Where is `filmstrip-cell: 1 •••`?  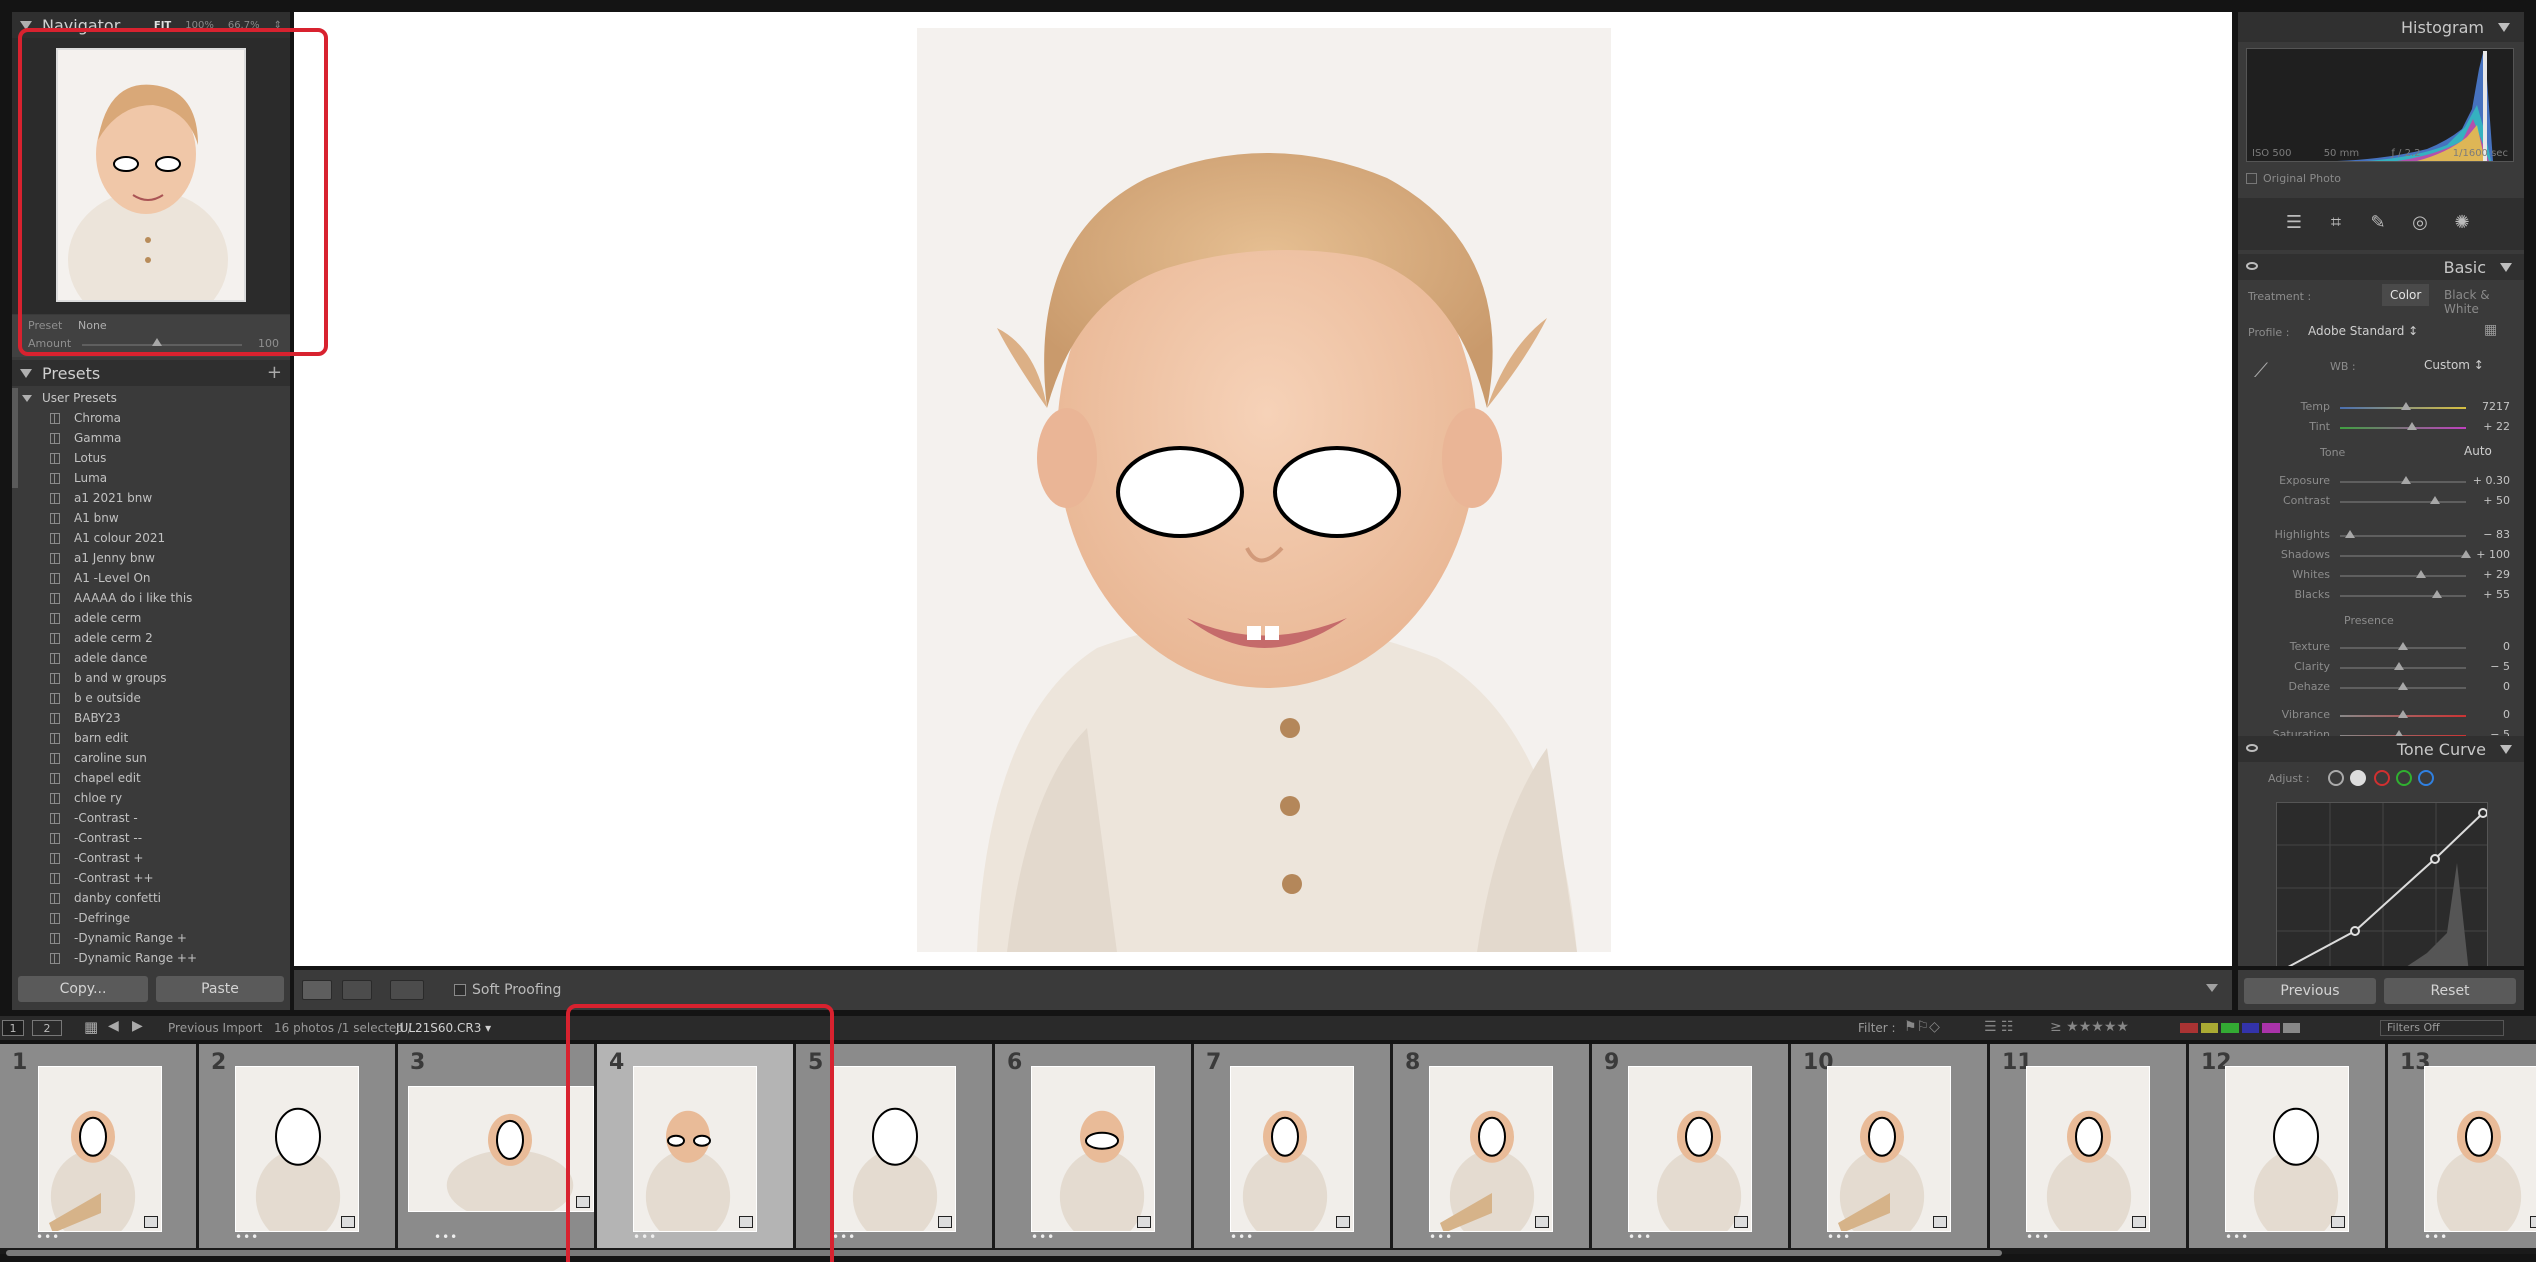
filmstrip-cell: 1 ••• is located at coordinates (98, 1146).